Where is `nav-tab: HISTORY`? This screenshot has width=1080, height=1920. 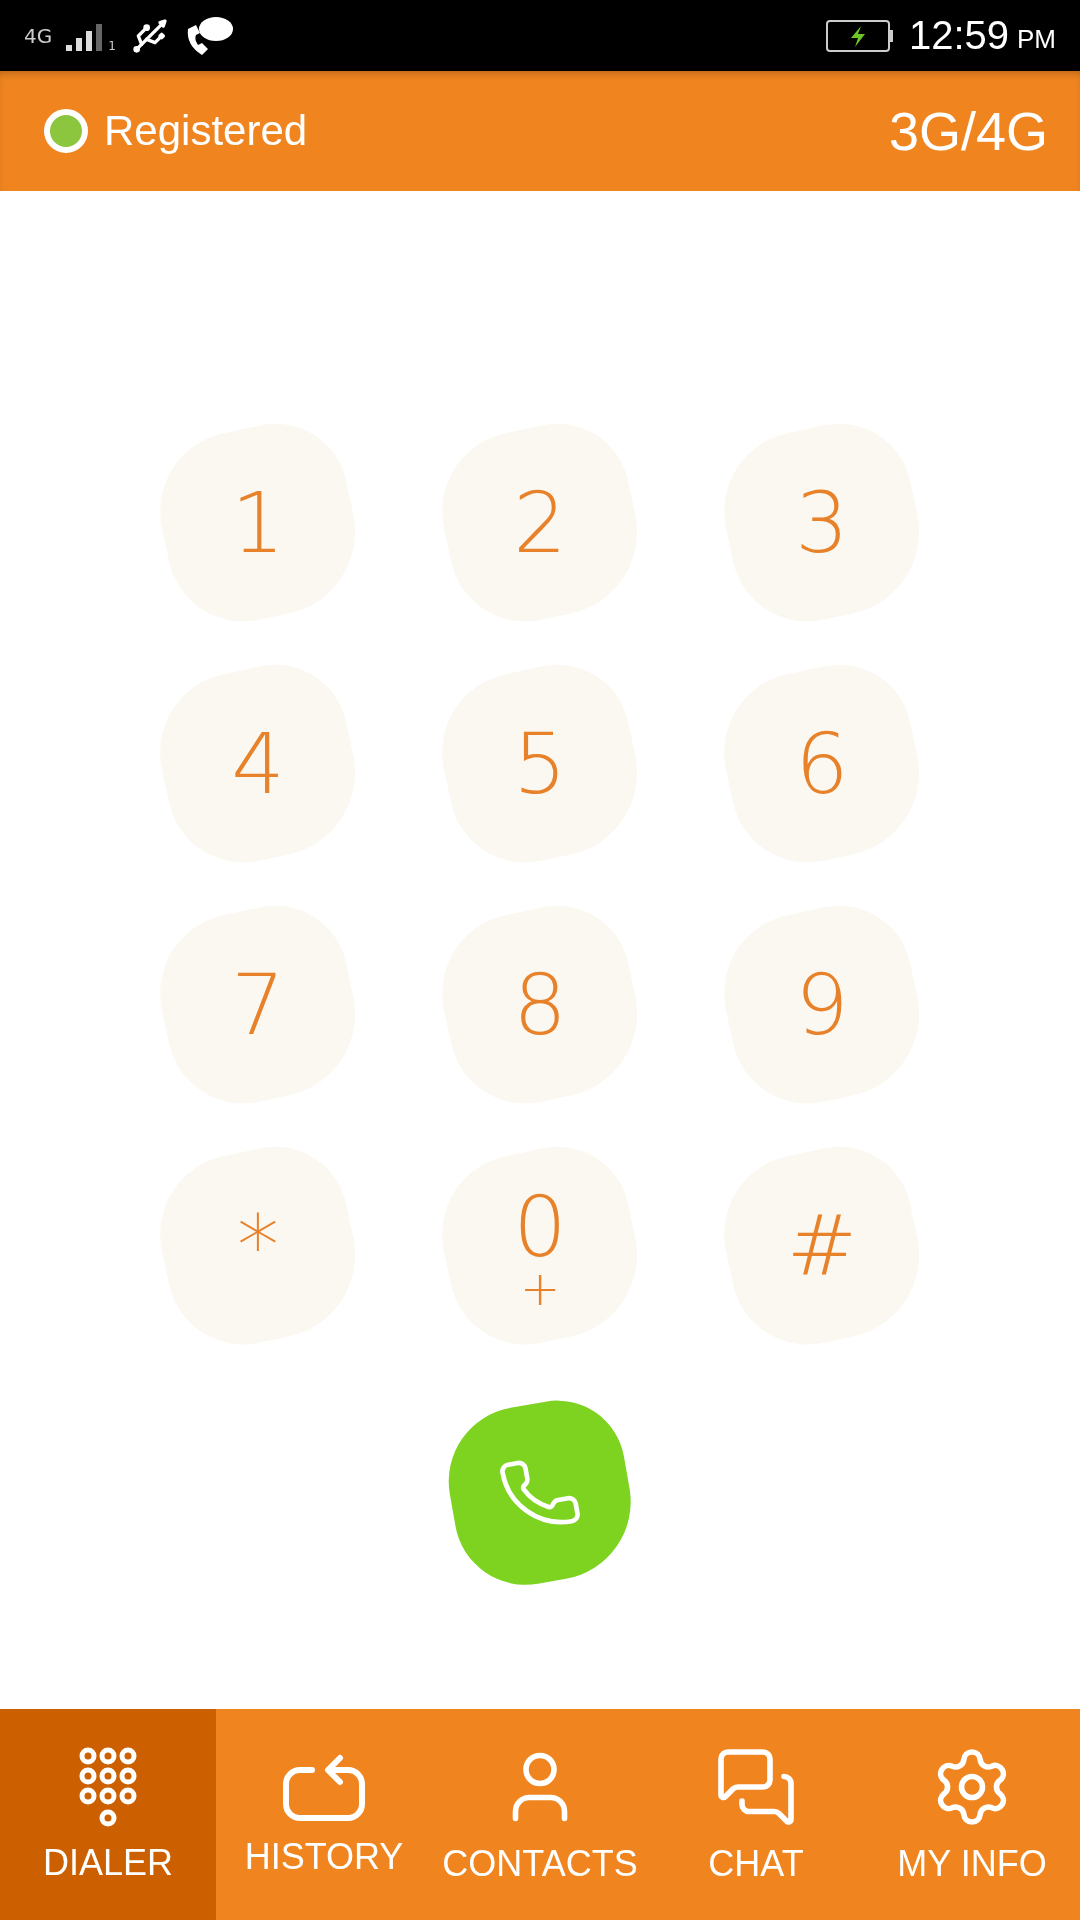 nav-tab: HISTORY is located at coordinates (324, 1814).